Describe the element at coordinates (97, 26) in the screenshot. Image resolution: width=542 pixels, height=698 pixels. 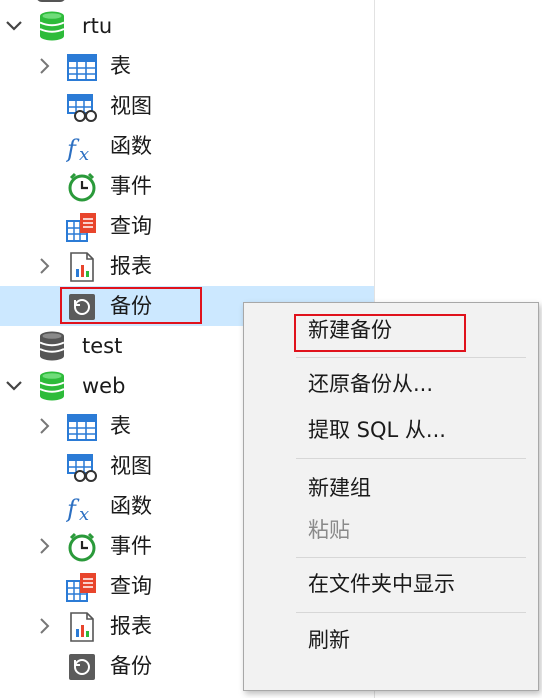
I see `db-label-rtu: rtu` at that location.